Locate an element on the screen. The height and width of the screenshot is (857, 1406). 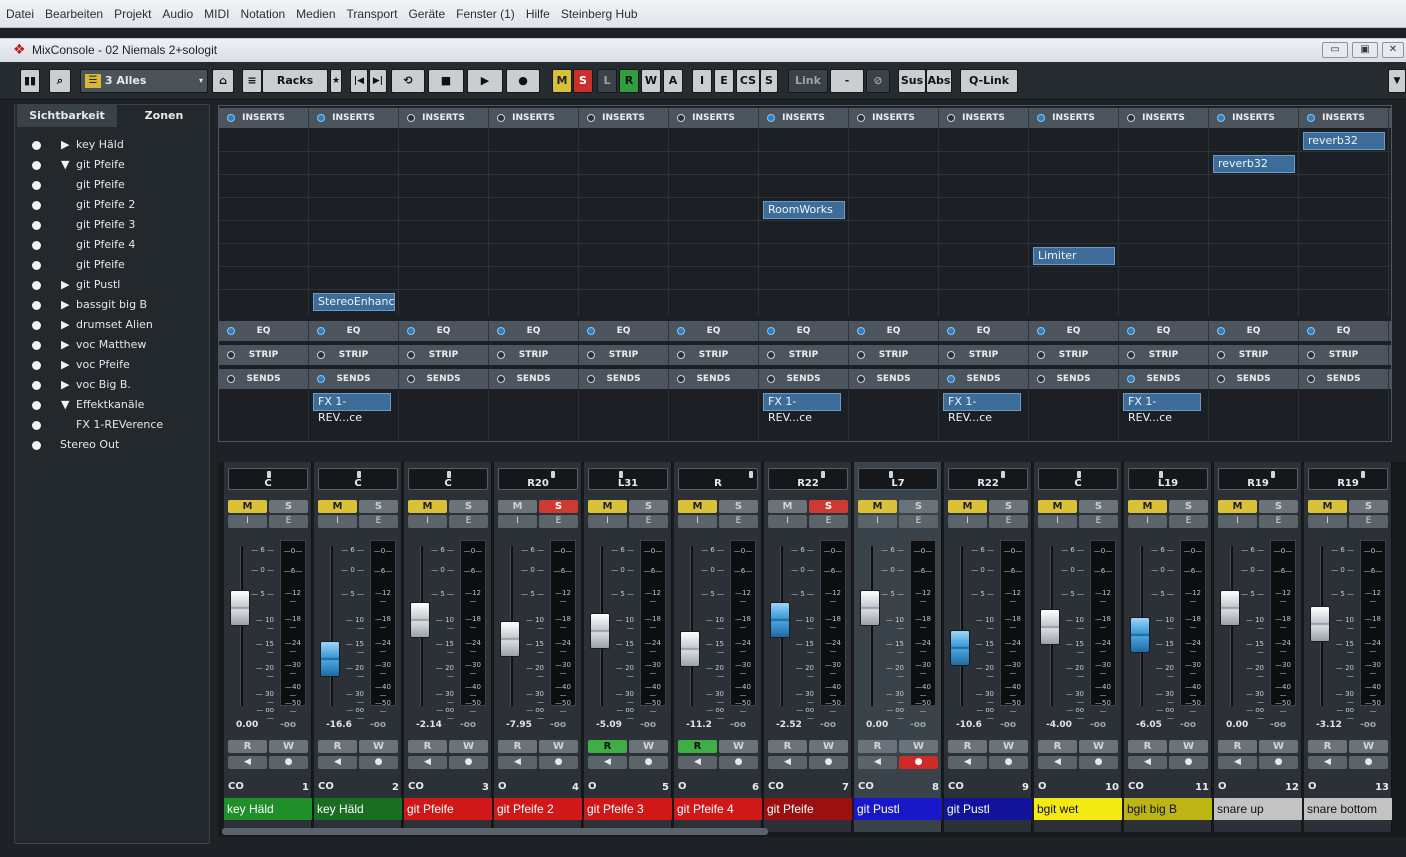
volume-value: -2.14 is located at coordinates (429, 725).